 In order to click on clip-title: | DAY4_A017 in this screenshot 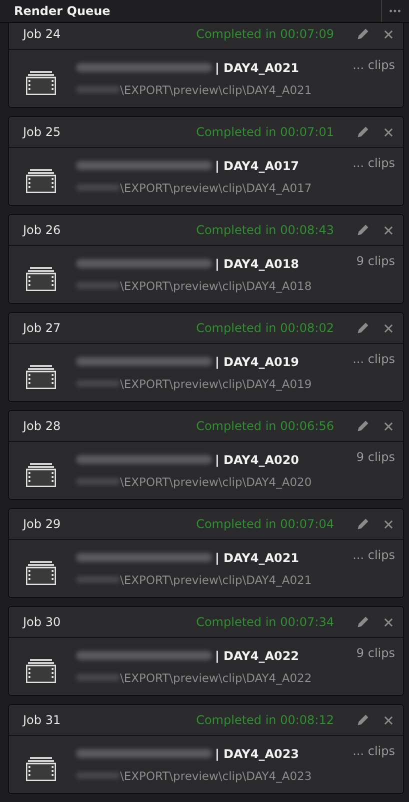, I will do `click(257, 165)`.